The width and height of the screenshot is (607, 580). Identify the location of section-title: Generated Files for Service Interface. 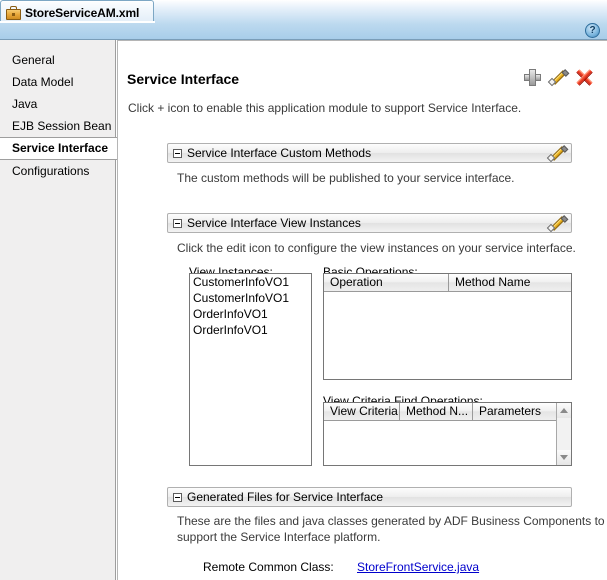
(285, 497).